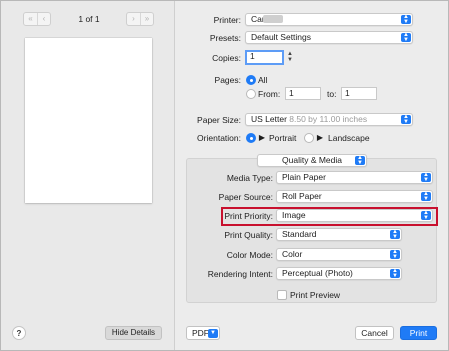  I want to click on section-popup-value: Quality & Media, so click(312, 160).